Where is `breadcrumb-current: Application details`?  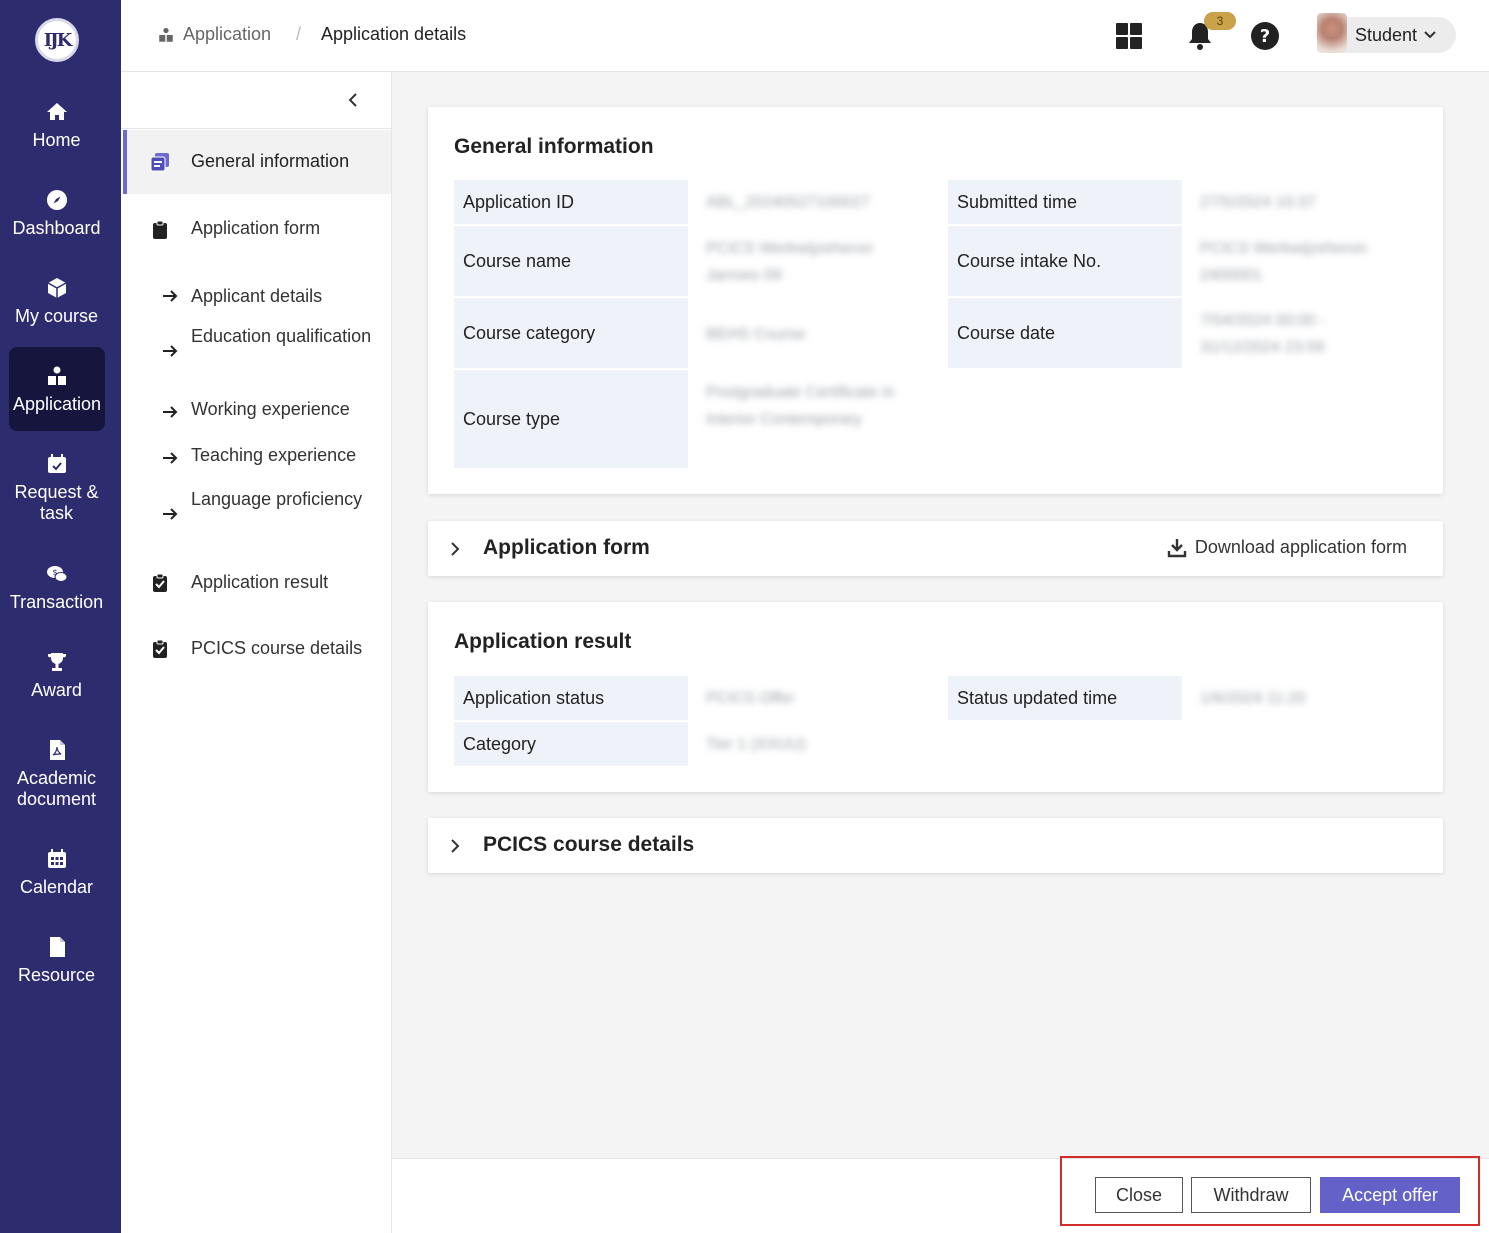 breadcrumb-current: Application details is located at coordinates (394, 34).